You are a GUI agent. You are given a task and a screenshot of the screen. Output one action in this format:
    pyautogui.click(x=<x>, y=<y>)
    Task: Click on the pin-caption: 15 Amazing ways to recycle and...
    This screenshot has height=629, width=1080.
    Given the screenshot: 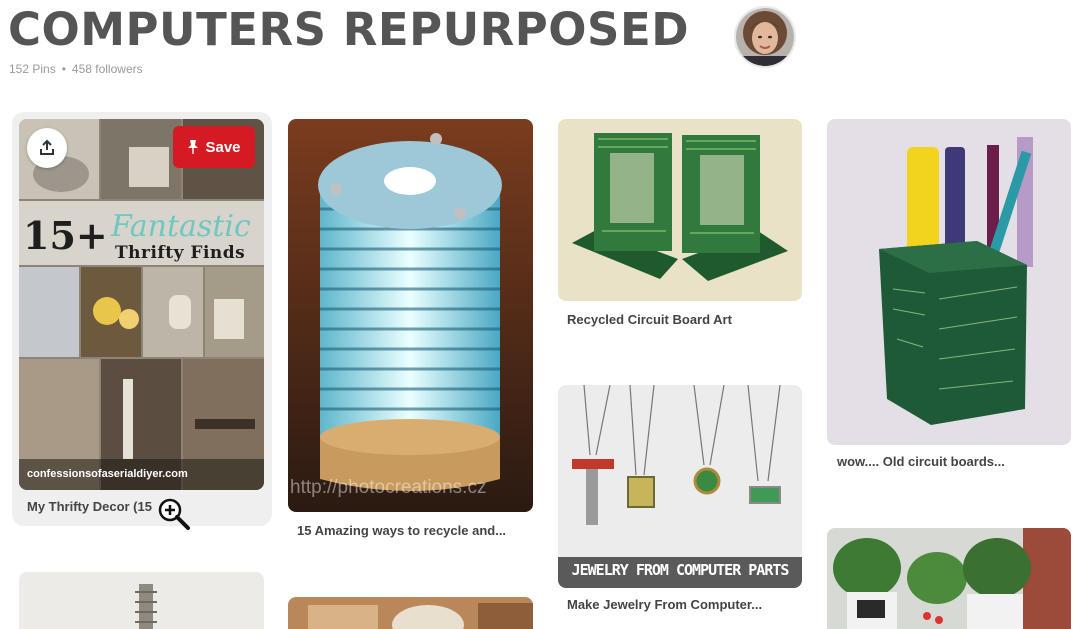 What is the action you would take?
    pyautogui.click(x=401, y=530)
    